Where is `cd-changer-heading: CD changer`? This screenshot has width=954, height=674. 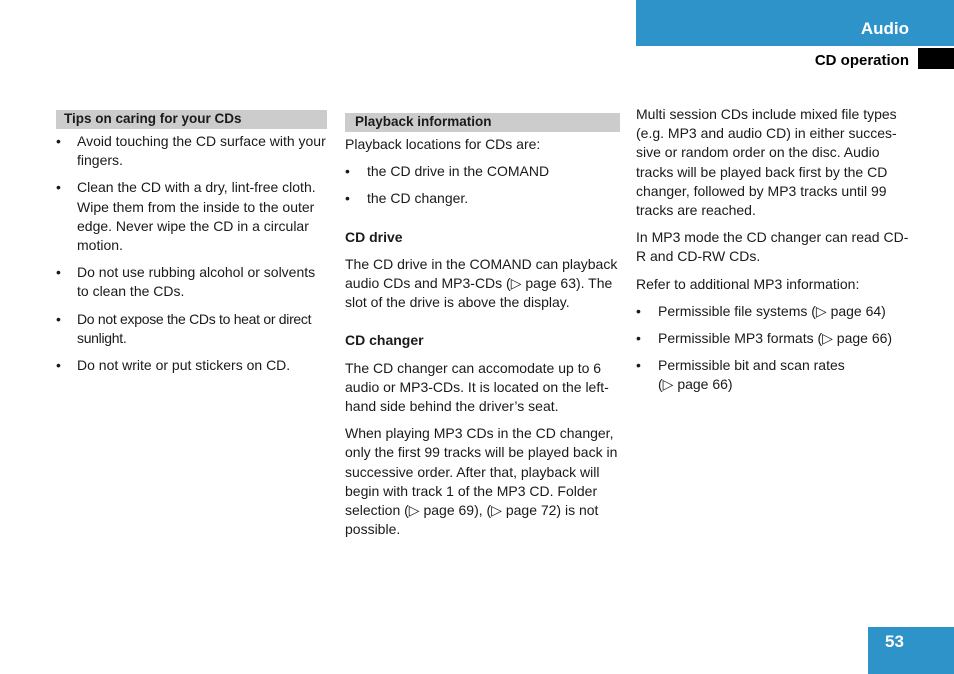 cd-changer-heading: CD changer is located at coordinates (384, 340).